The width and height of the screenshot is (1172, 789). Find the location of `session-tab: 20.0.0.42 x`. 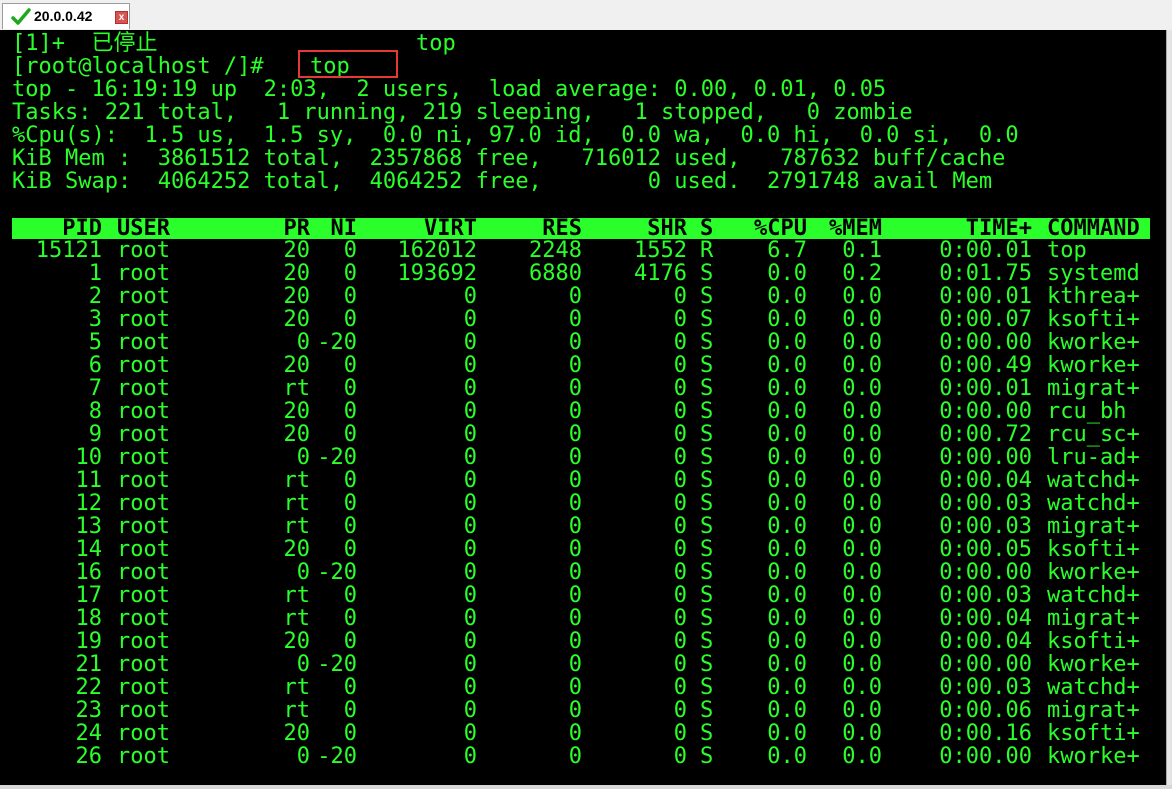

session-tab: 20.0.0.42 x is located at coordinates (66, 16).